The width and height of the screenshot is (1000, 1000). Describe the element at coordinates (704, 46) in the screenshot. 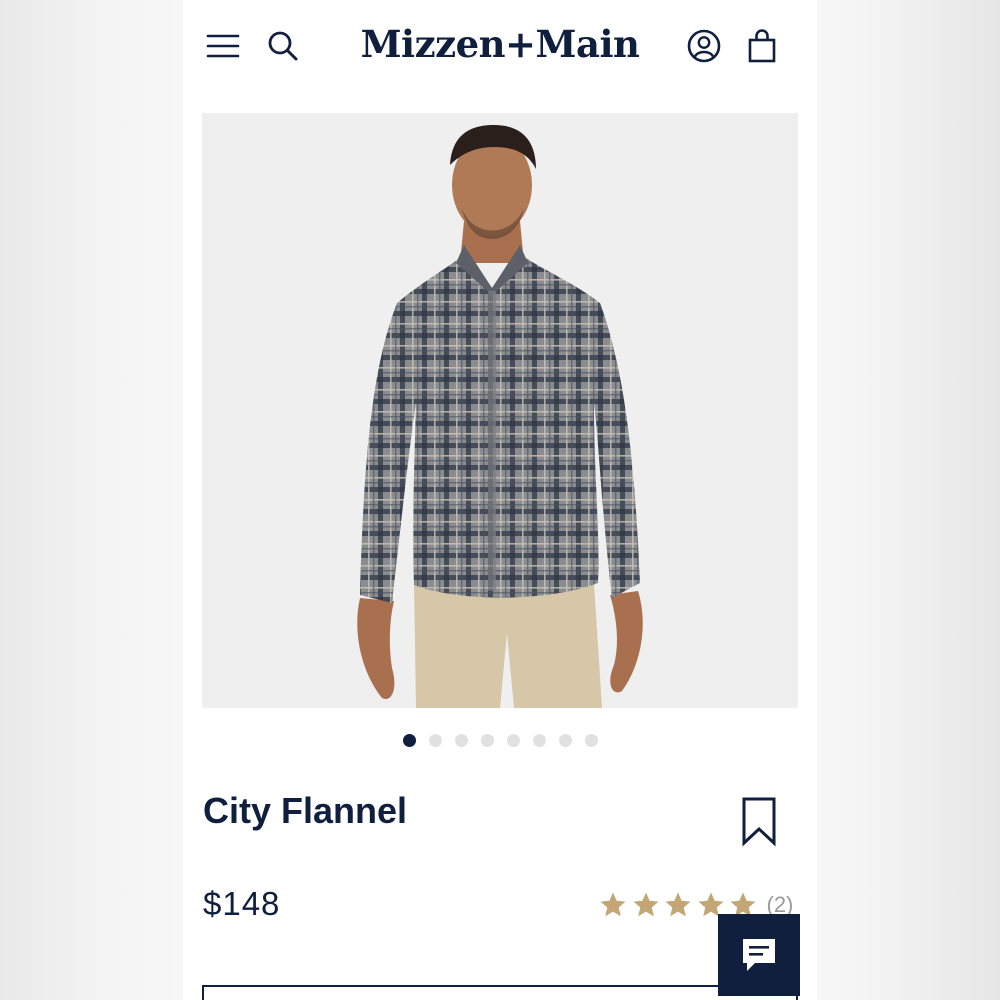

I see `account-icon` at that location.